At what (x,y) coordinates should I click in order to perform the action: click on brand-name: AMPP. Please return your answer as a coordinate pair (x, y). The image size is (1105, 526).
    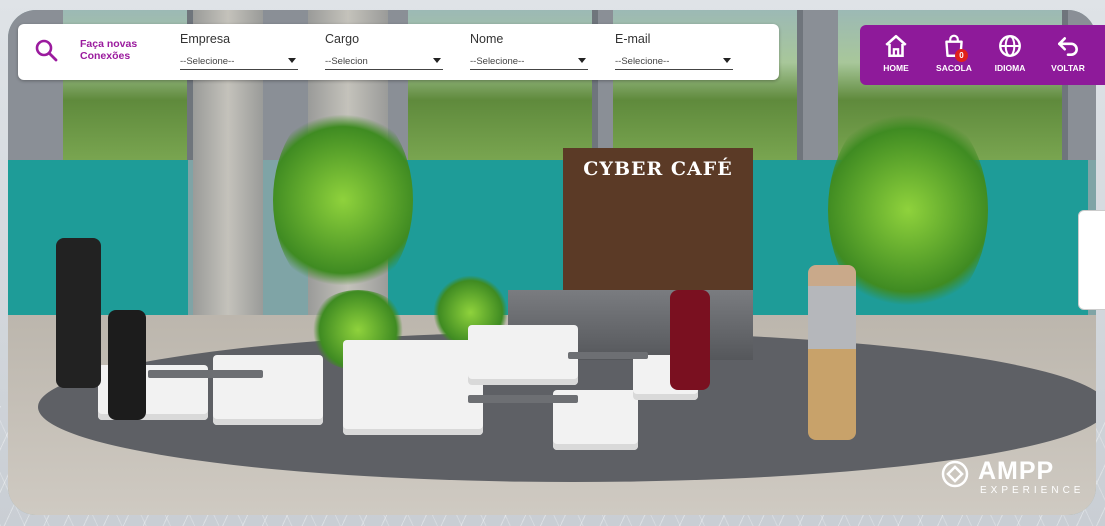
    Looking at the image, I should click on (1016, 471).